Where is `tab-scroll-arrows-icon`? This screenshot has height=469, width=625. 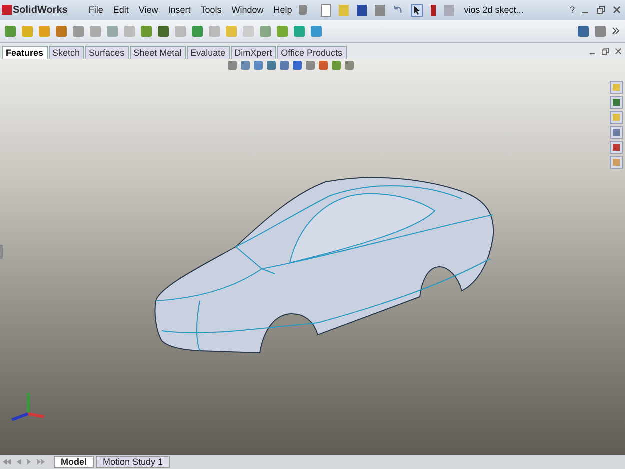 tab-scroll-arrows-icon is located at coordinates (24, 462).